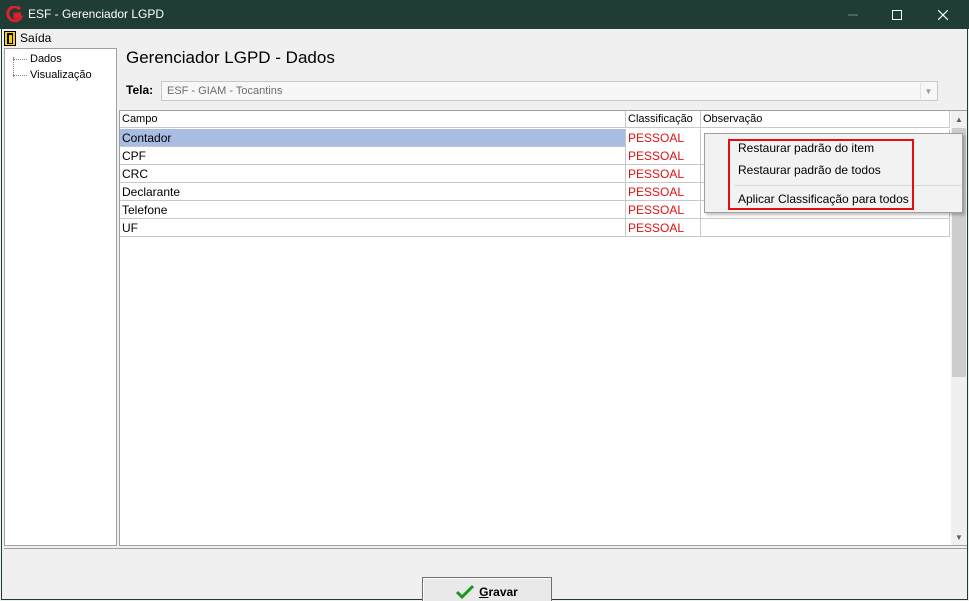 This screenshot has height=601, width=969. I want to click on maximize-icon, so click(897, 14).